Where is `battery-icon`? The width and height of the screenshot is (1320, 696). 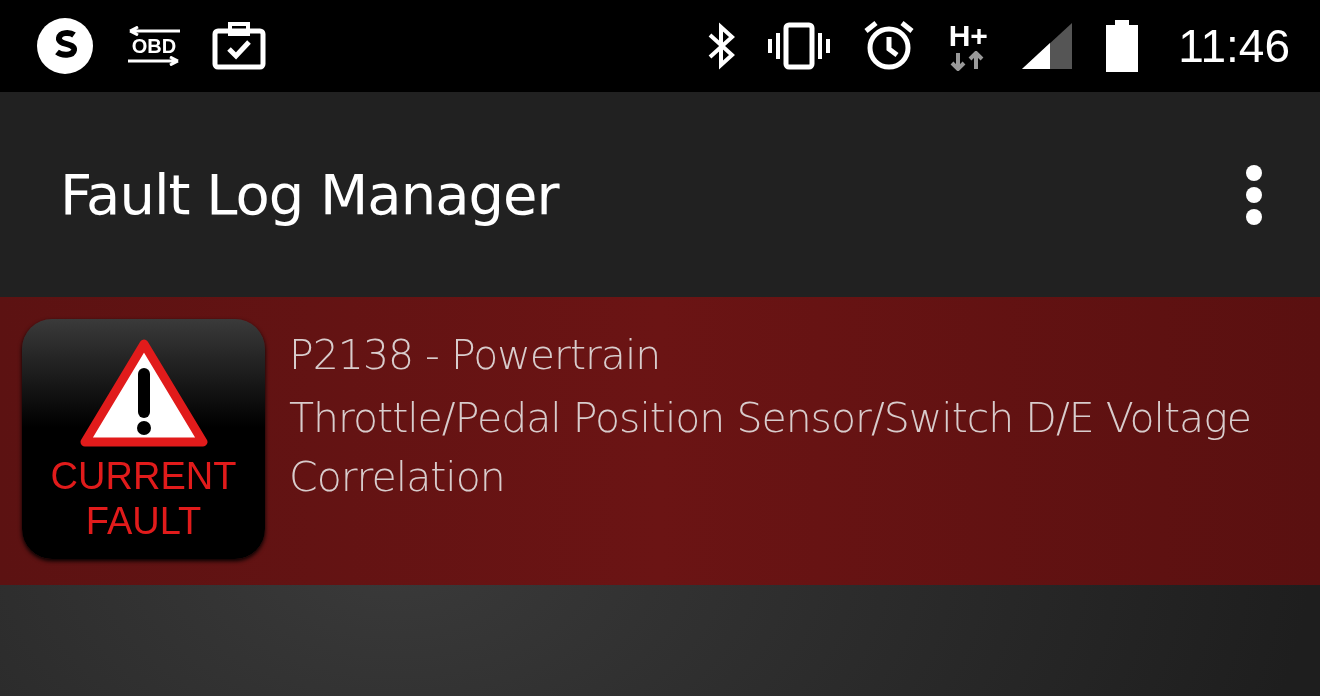 battery-icon is located at coordinates (1122, 46).